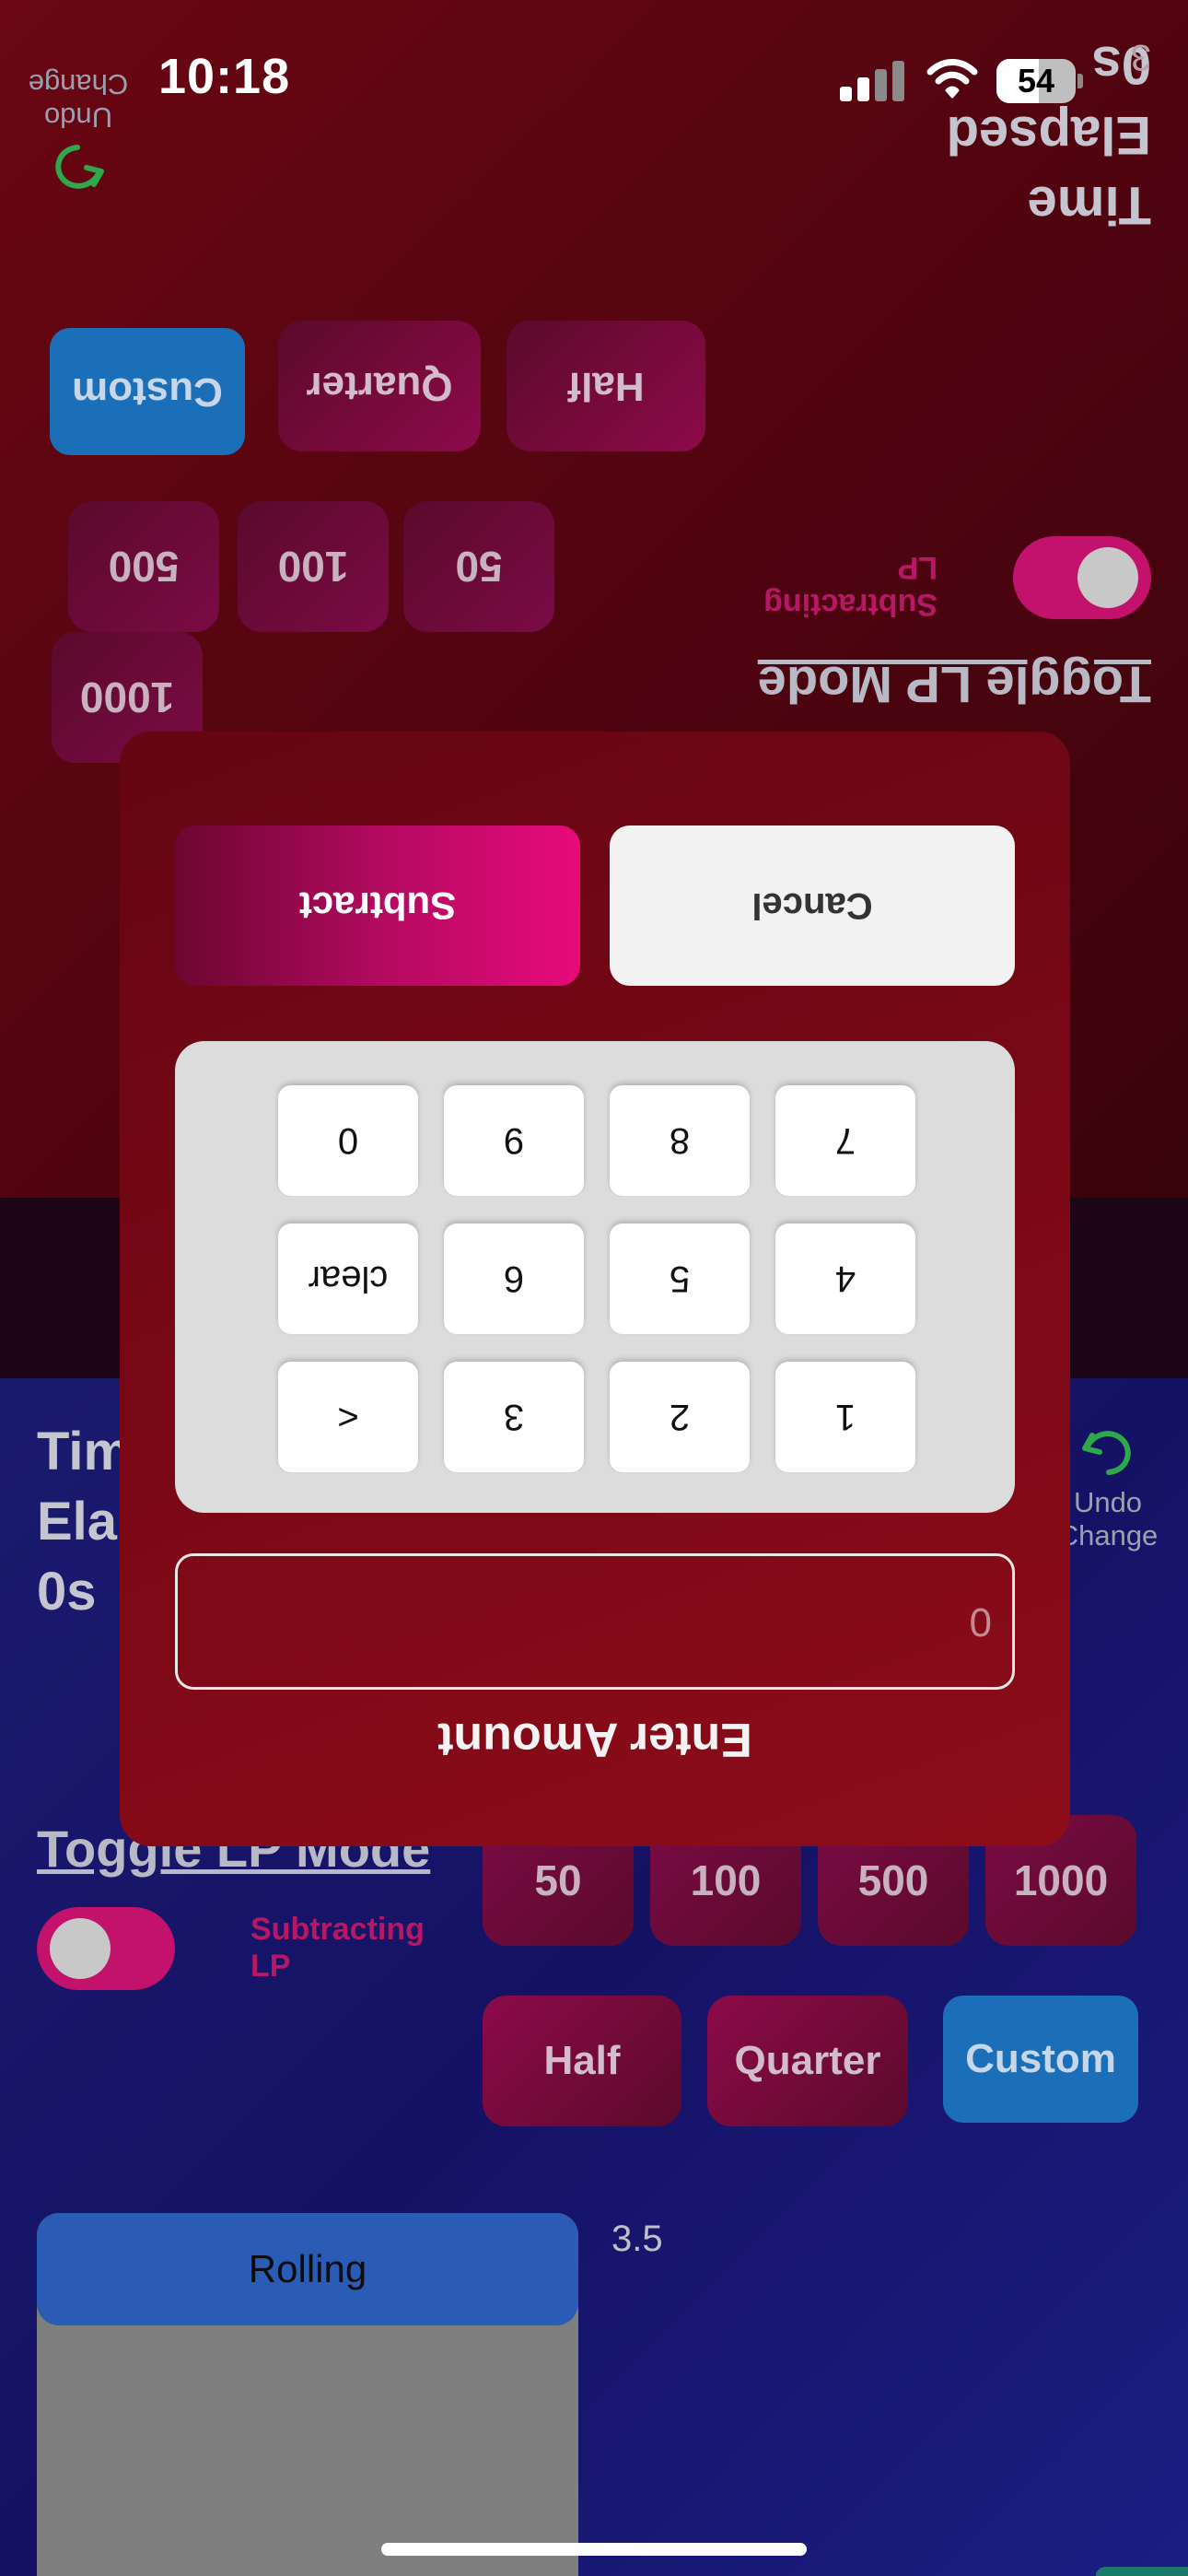 Image resolution: width=1188 pixels, height=2576 pixels. What do you see at coordinates (850, 586) in the screenshot?
I see `opponent-toggle-state: Subtracting LP` at bounding box center [850, 586].